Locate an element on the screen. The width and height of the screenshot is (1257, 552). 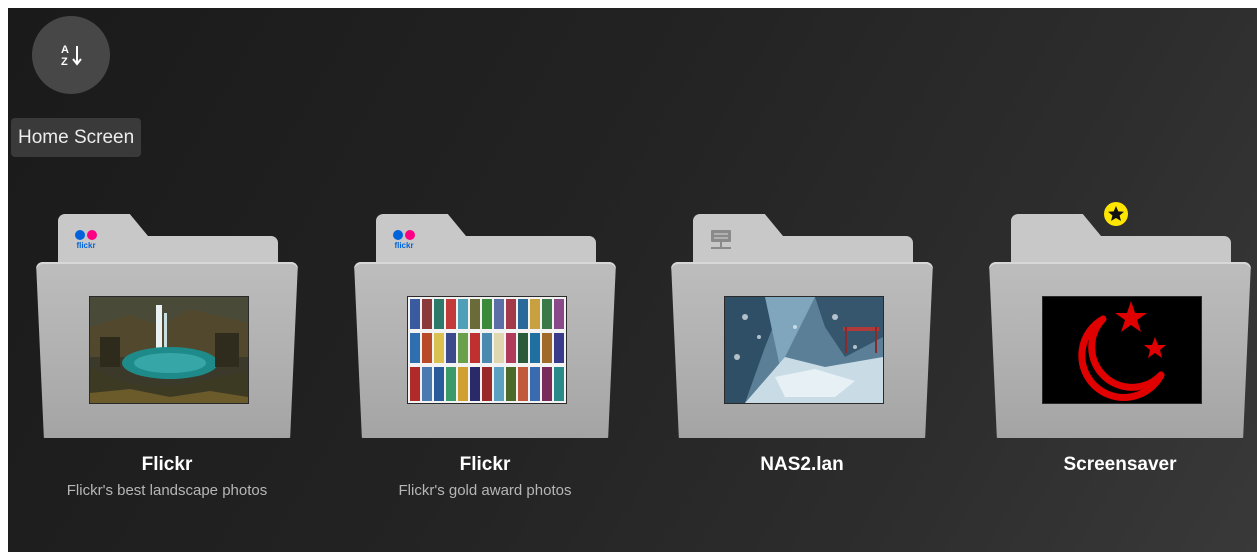
folder-tile-flickr-gold: flickr Flickr Flickr's gold award photos is located at coordinates (485, 359).